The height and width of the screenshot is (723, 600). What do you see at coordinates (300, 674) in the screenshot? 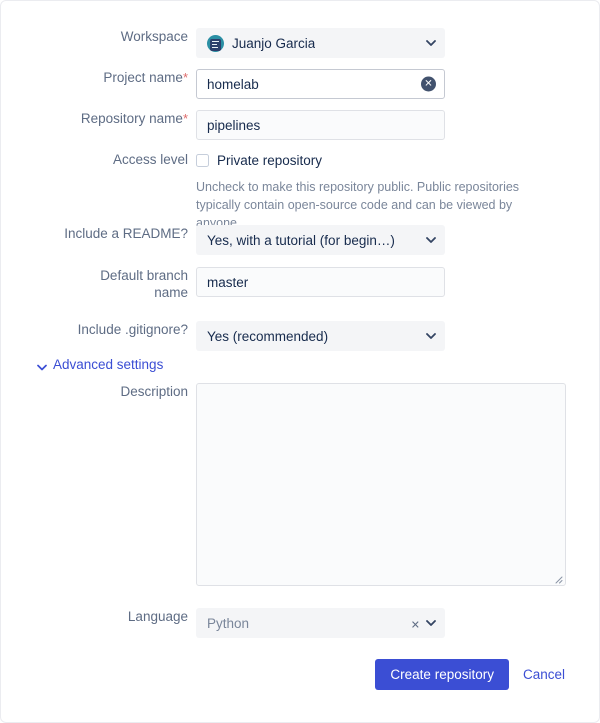
I see `form-footer: Create repository Cancel` at bounding box center [300, 674].